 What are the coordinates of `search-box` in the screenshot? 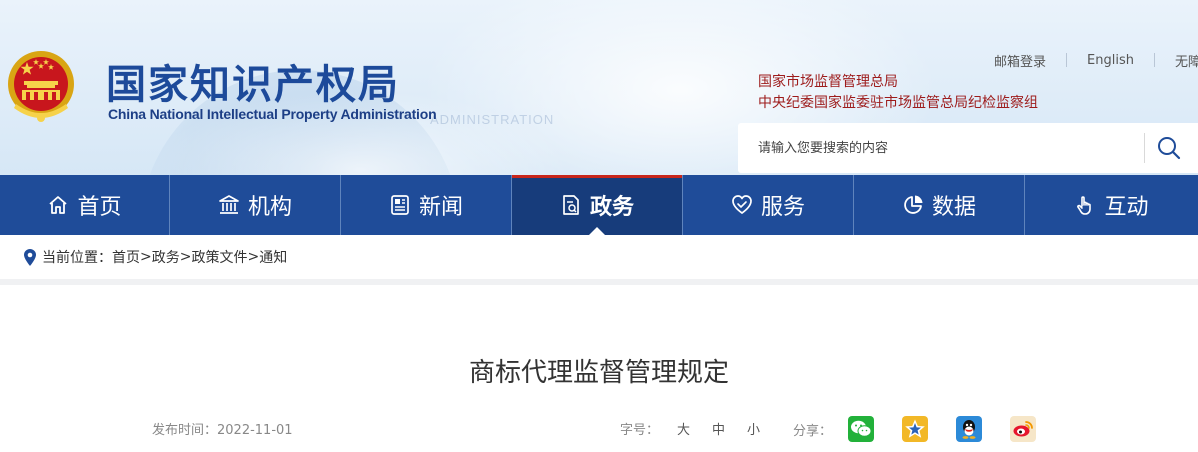 It's located at (968, 148).